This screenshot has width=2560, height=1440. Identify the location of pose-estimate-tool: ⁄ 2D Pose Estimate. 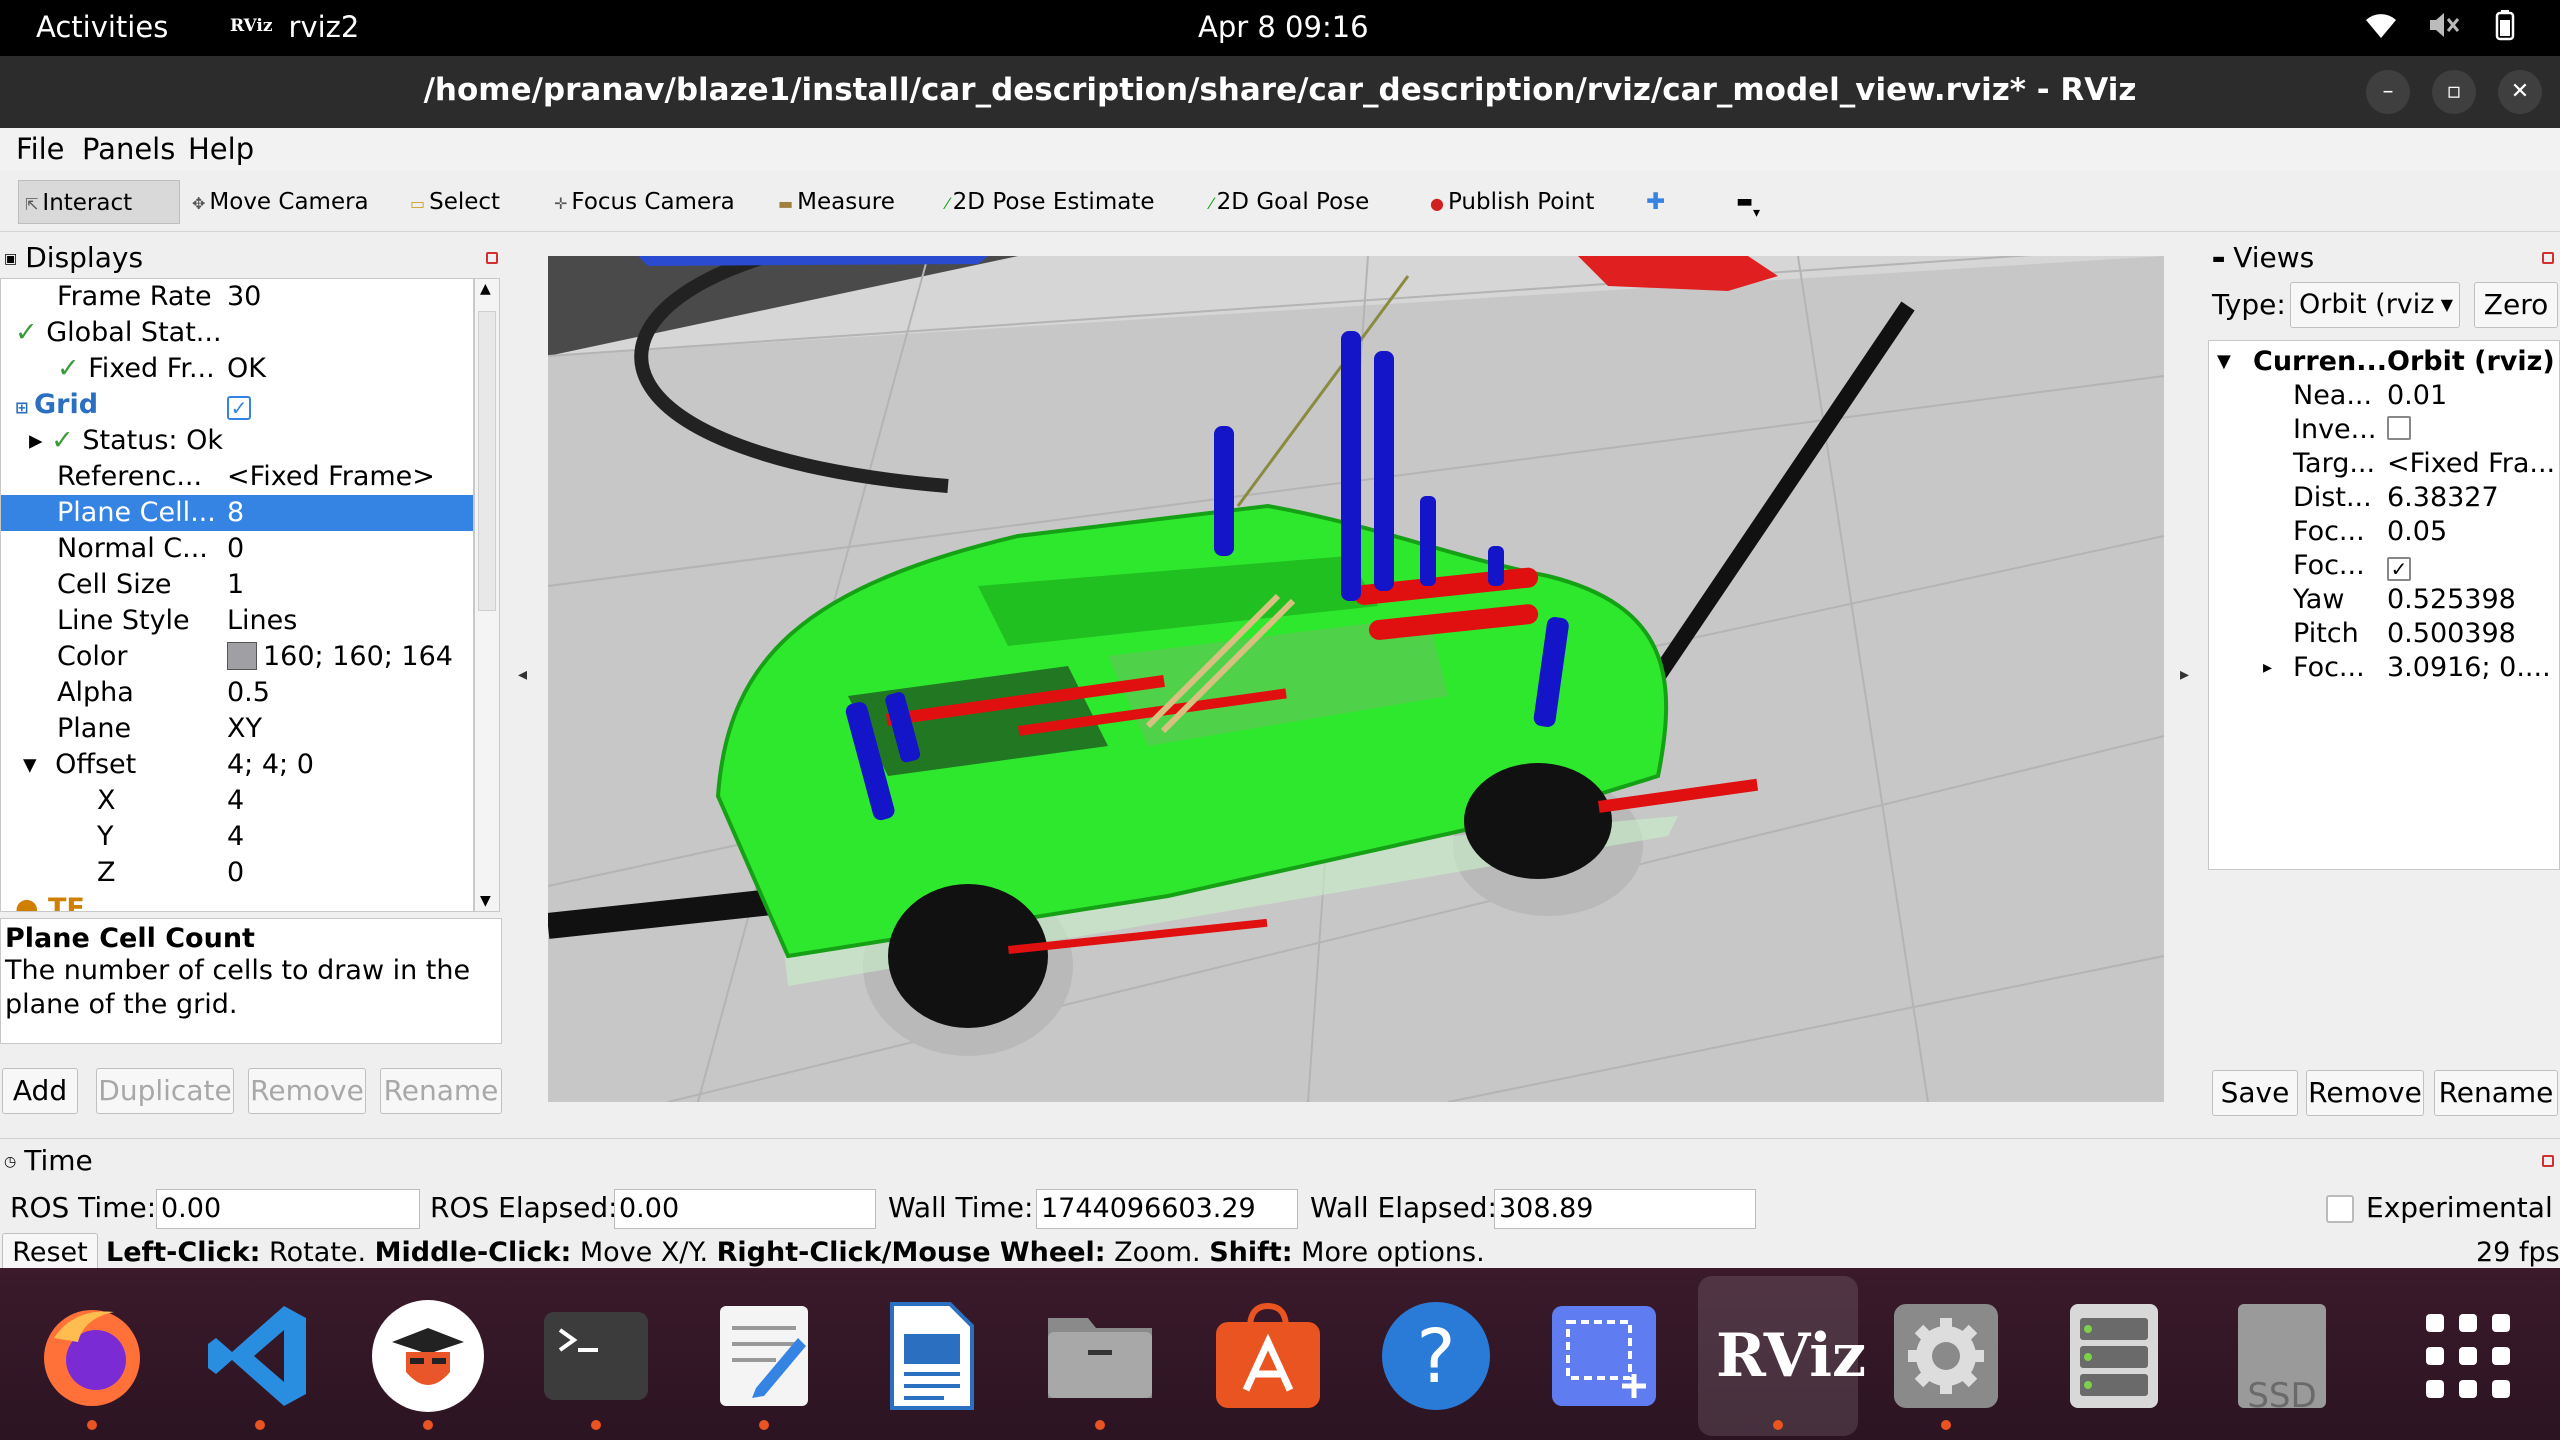
(1047, 202).